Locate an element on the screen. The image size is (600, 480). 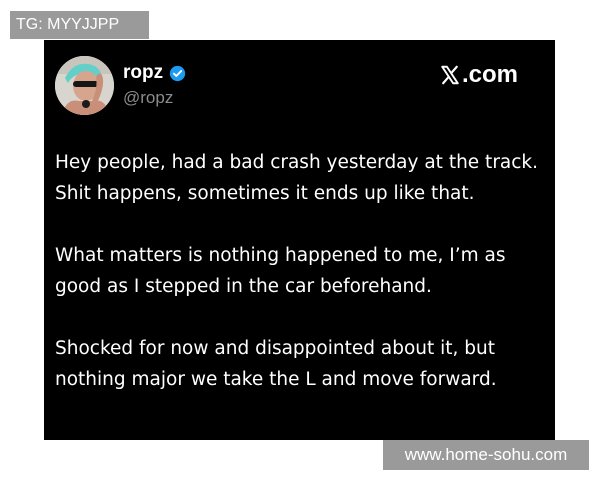
display-name: ropz is located at coordinates (143, 73).